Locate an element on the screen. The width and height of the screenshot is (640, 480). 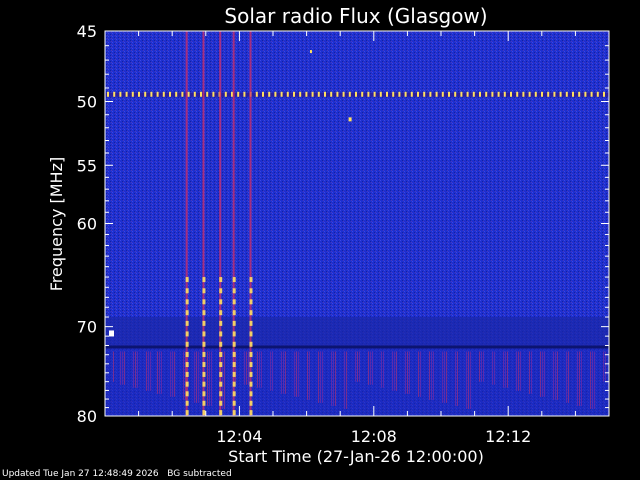
bg-note: BG subtracted is located at coordinates (199, 474).